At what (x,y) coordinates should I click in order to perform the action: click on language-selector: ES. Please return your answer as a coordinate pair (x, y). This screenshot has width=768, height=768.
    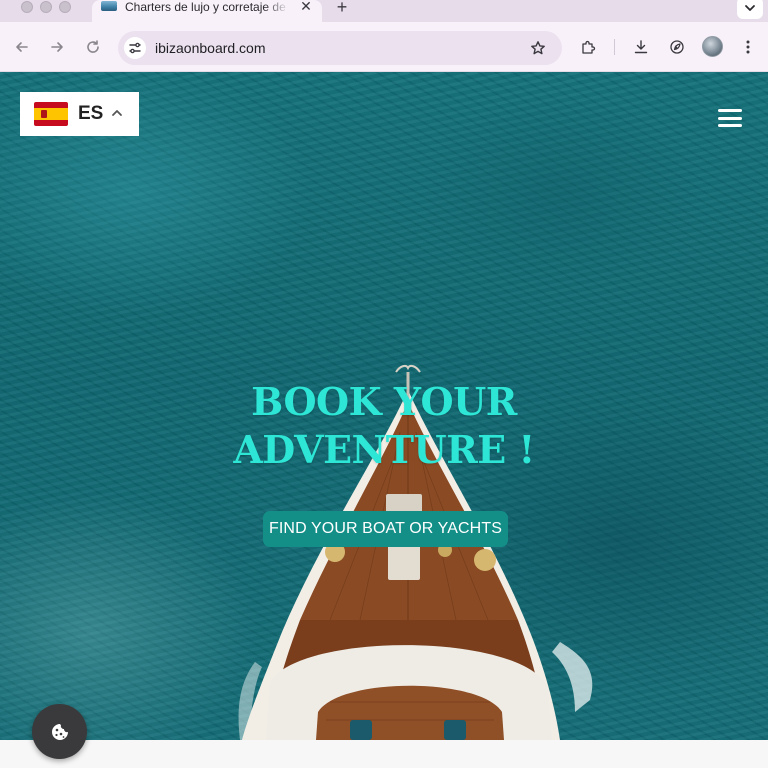
    Looking at the image, I should click on (79, 114).